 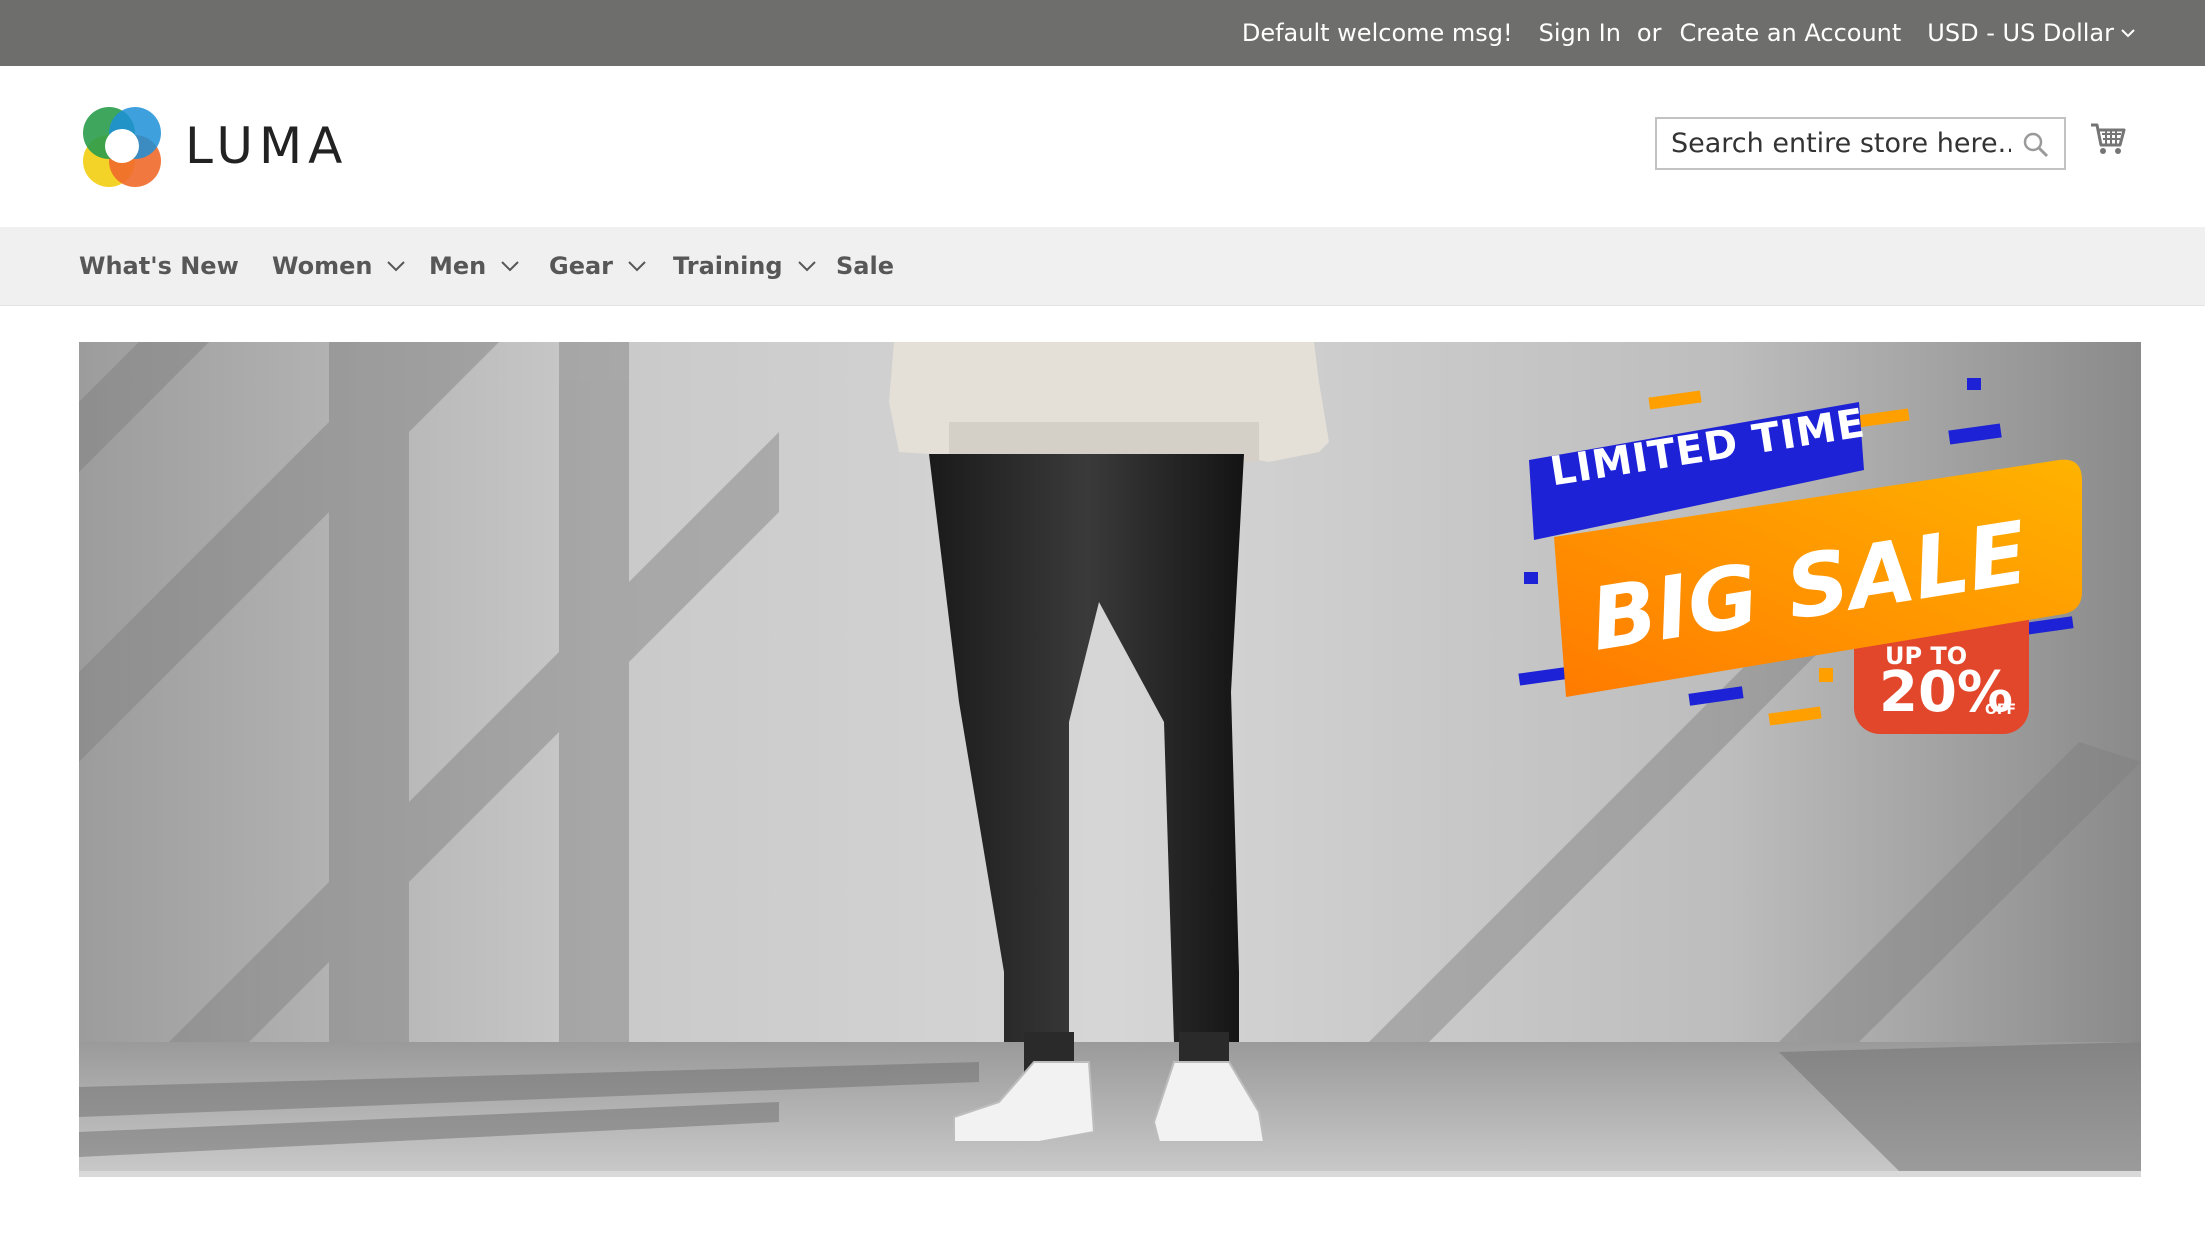 What do you see at coordinates (322, 266) in the screenshot?
I see `nav-item-label: Women` at bounding box center [322, 266].